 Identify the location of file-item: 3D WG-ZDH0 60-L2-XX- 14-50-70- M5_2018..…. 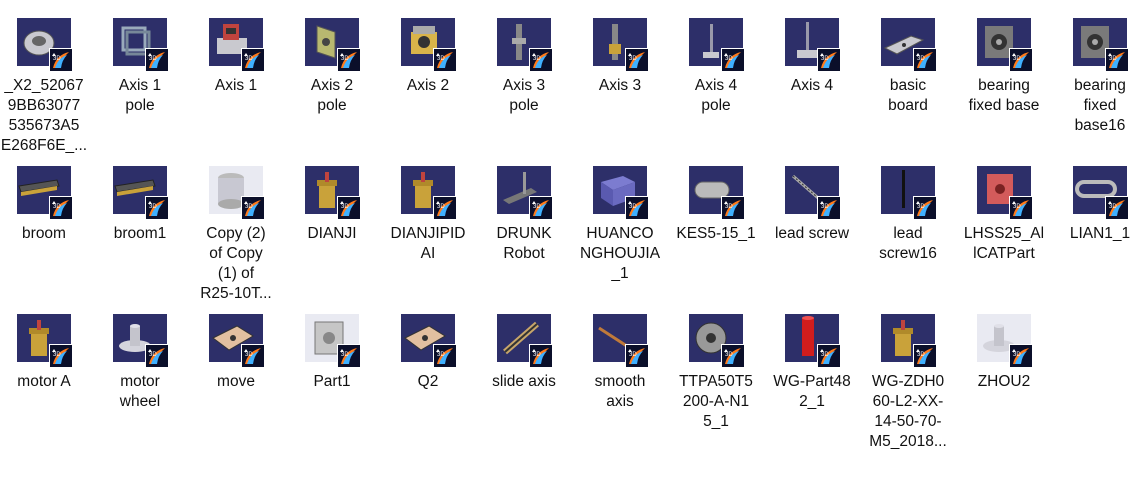
(908, 383).